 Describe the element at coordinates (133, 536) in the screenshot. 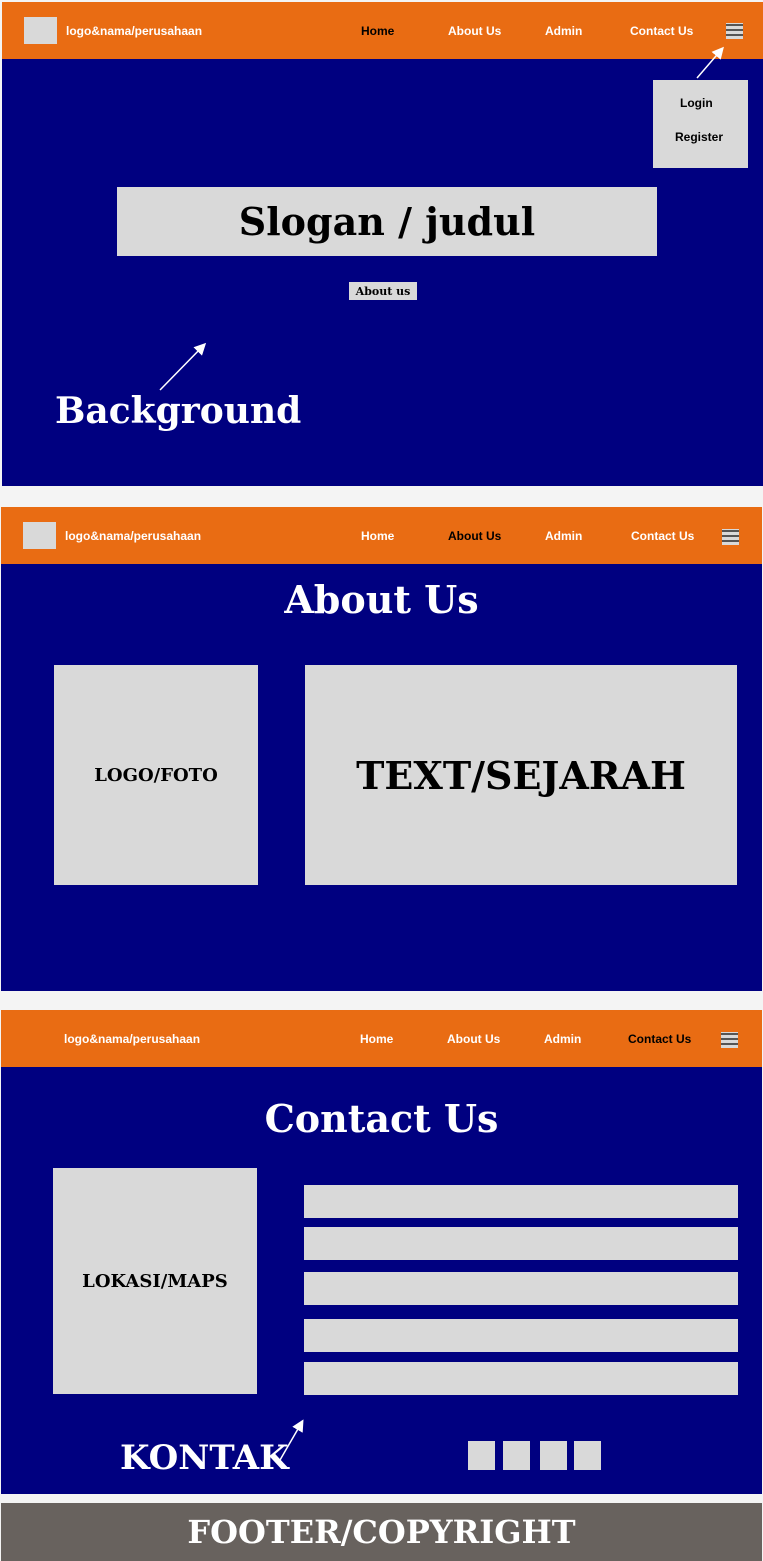

I see `brand-name: logo&nama/perusahaan` at that location.